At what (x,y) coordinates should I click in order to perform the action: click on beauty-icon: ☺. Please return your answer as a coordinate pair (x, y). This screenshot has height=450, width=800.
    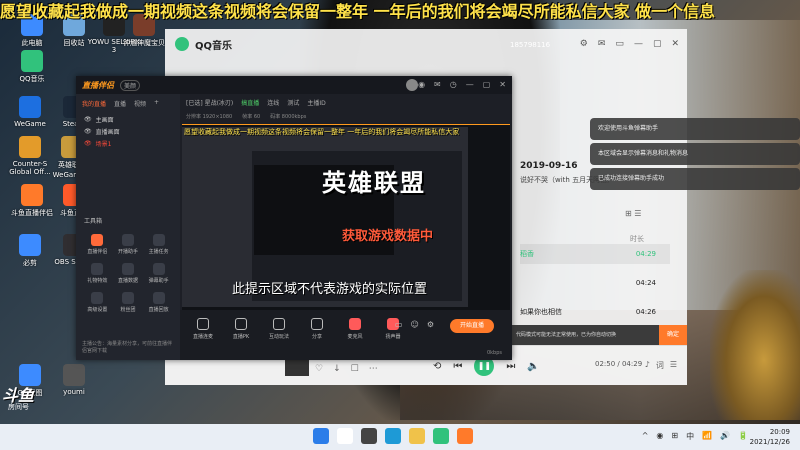
    Looking at the image, I should click on (414, 324).